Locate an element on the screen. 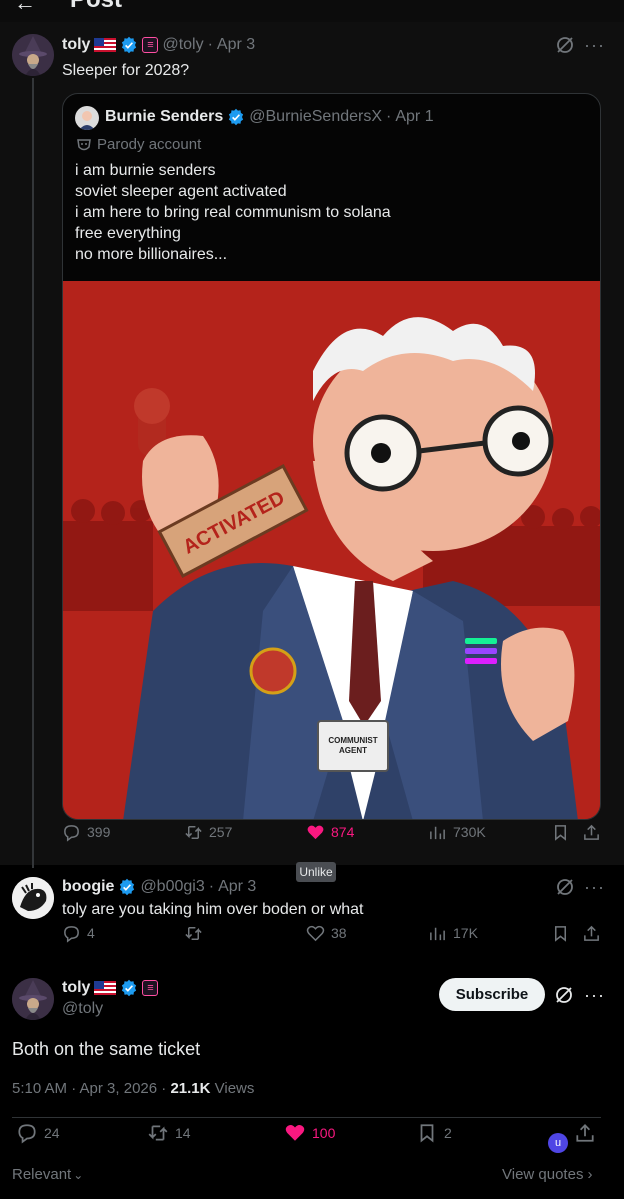 The width and height of the screenshot is (624, 1199). view-quotes-label: View quotes is located at coordinates (543, 1174).